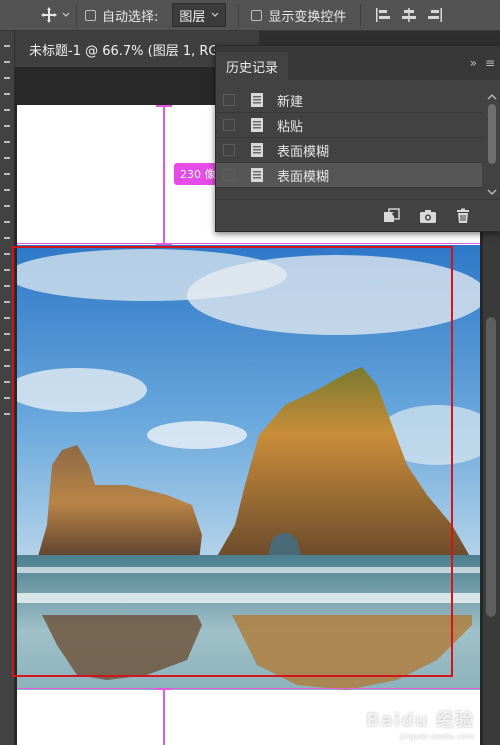  What do you see at coordinates (435, 15) in the screenshot?
I see `align-right-icon` at bounding box center [435, 15].